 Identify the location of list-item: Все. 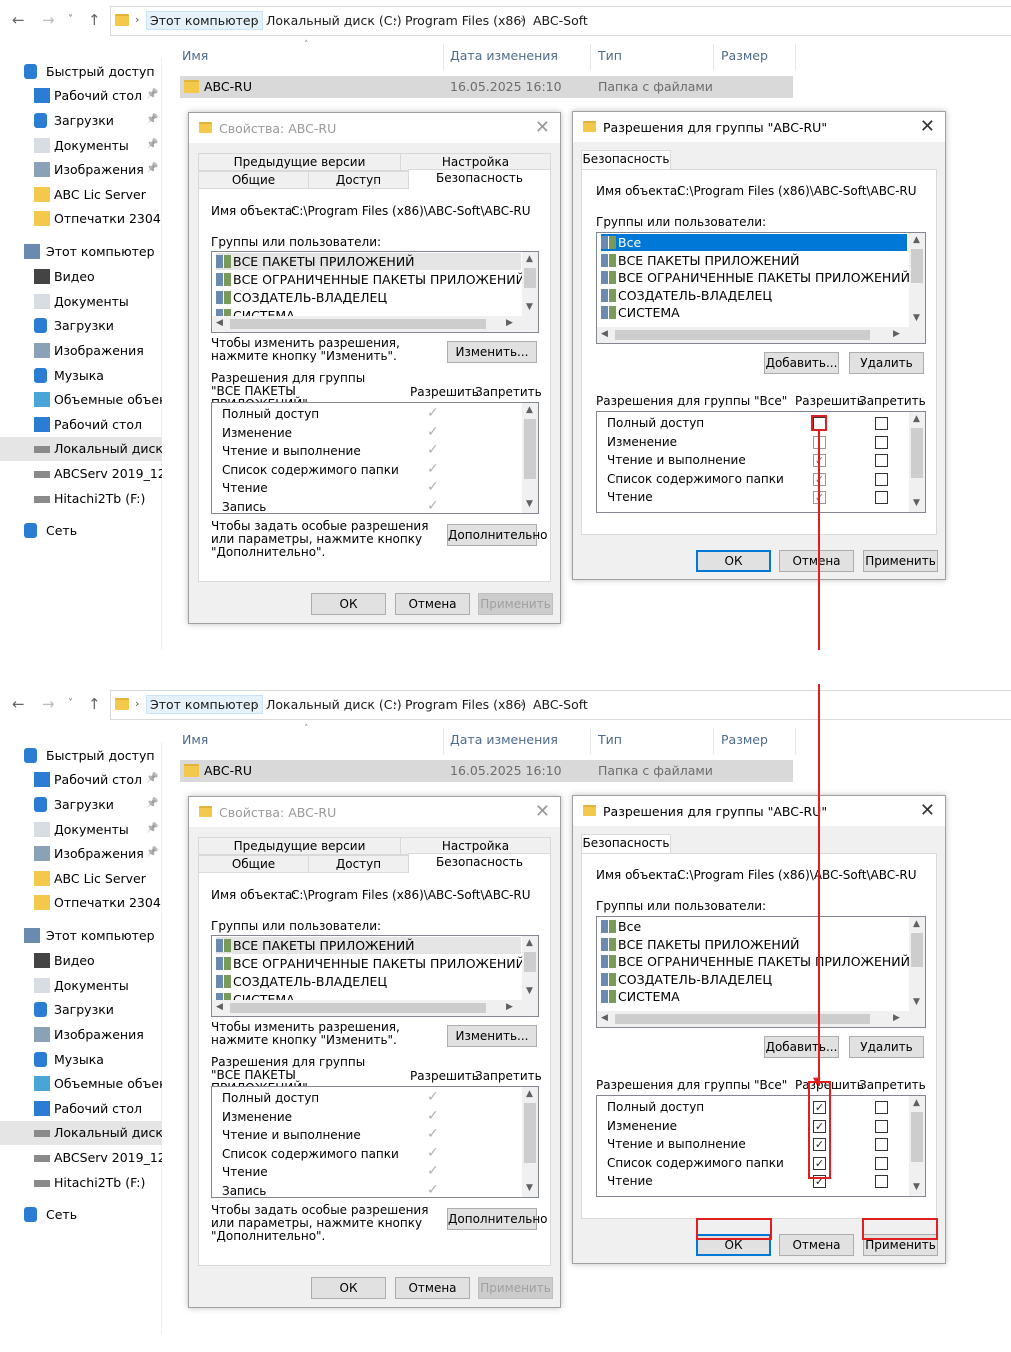
(621, 926).